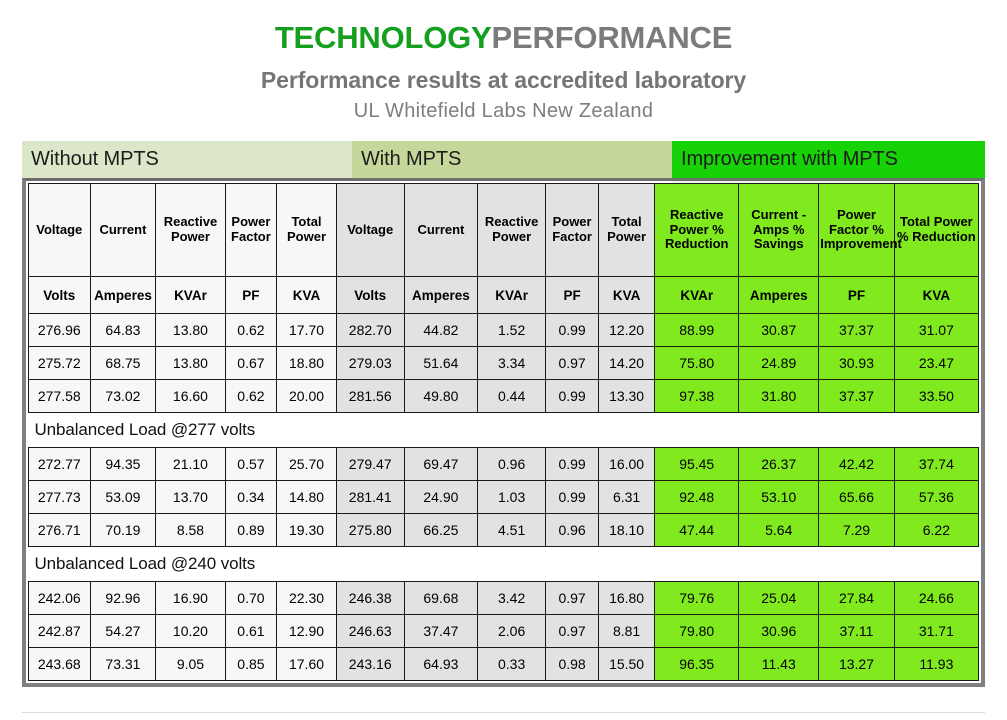  I want to click on table-cell: 16.60, so click(190, 396).